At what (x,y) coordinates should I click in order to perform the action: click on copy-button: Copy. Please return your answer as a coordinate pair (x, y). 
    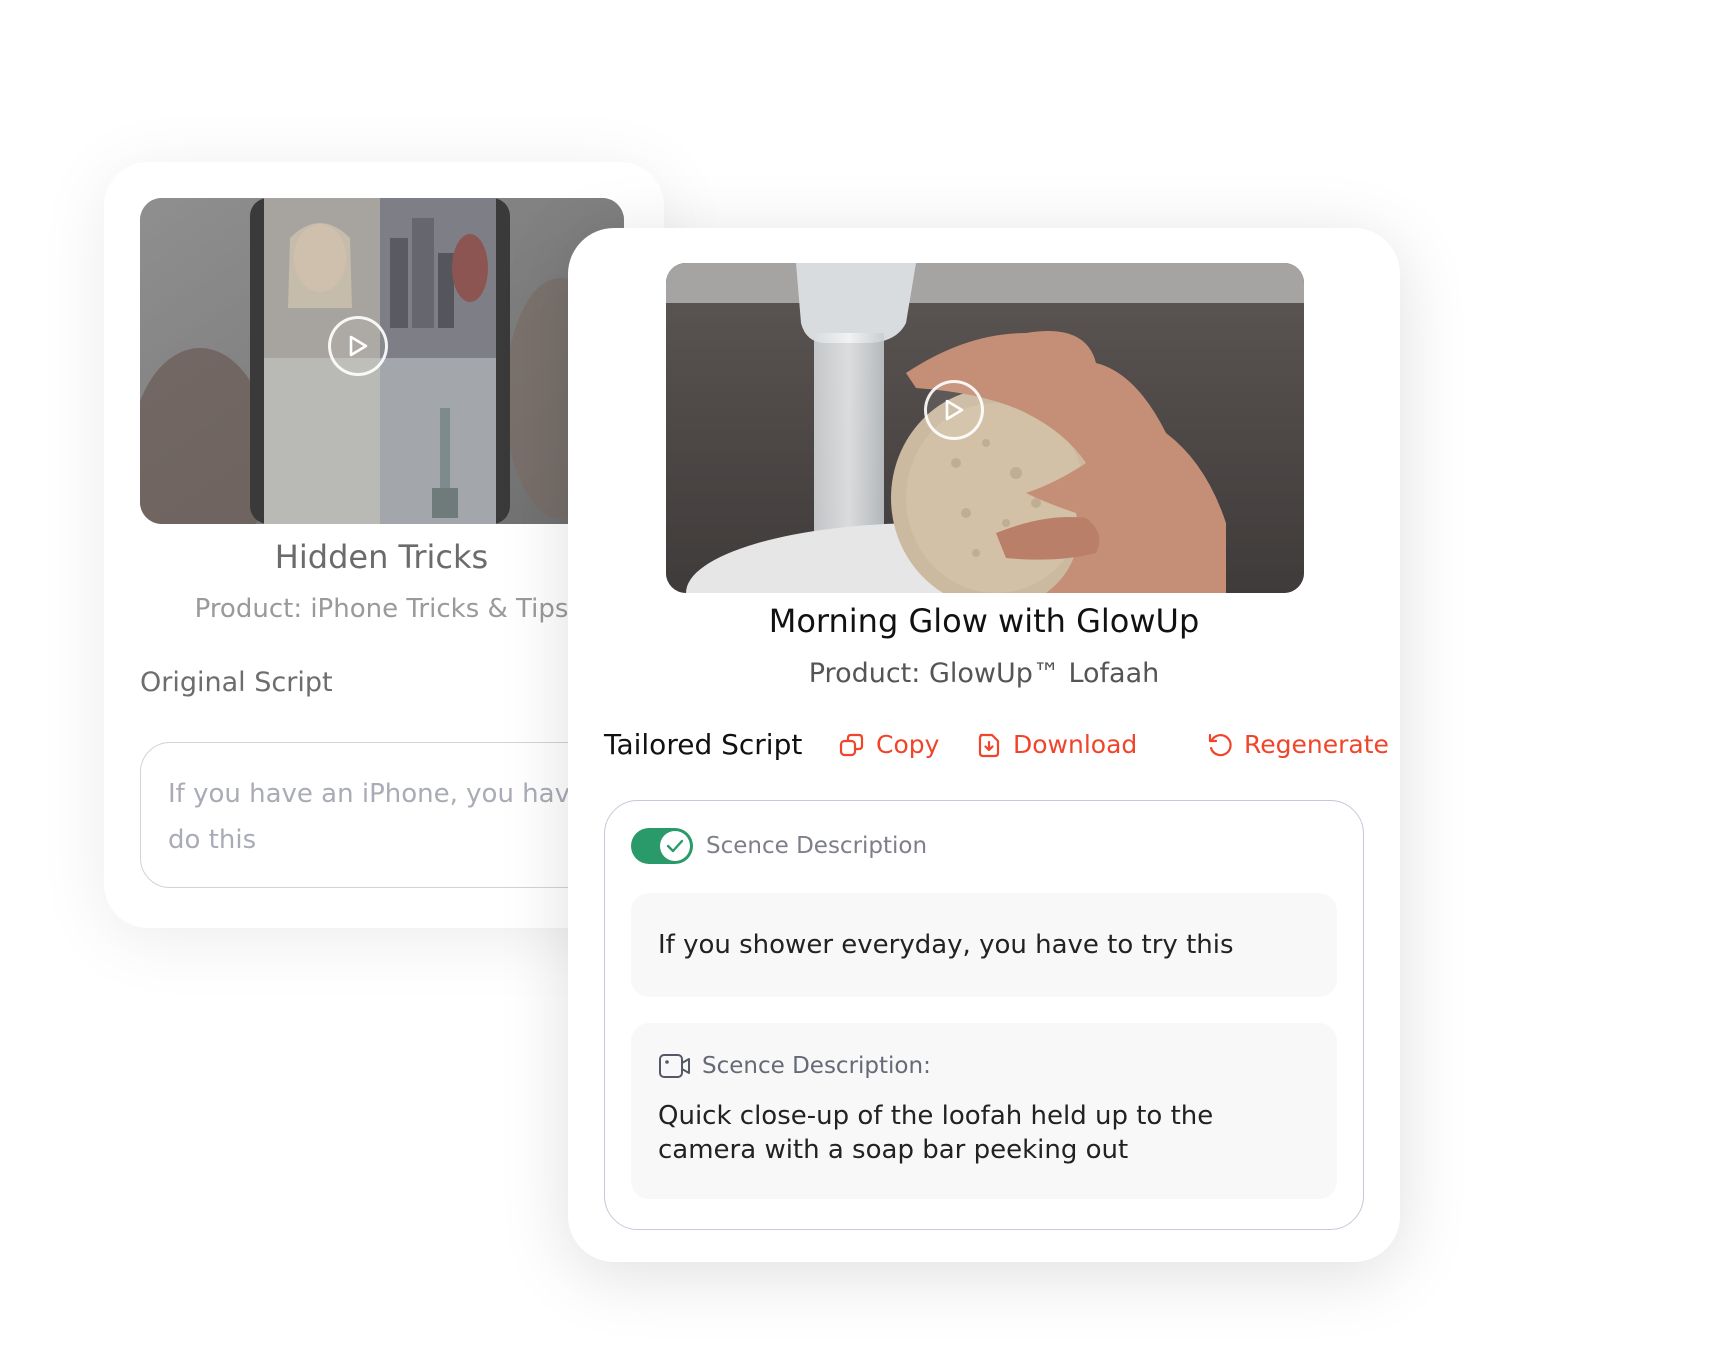
    Looking at the image, I should click on (888, 744).